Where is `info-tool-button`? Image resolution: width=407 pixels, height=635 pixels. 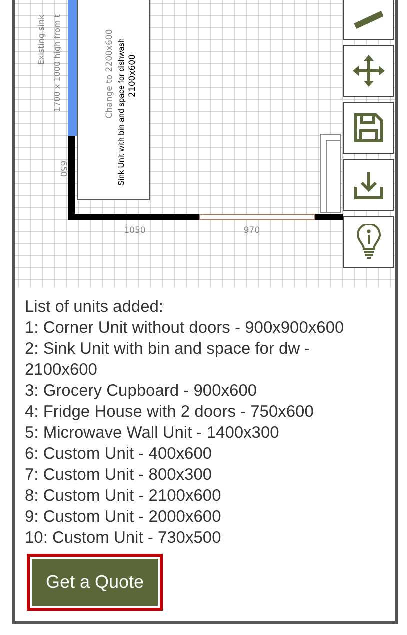
info-tool-button is located at coordinates (368, 242).